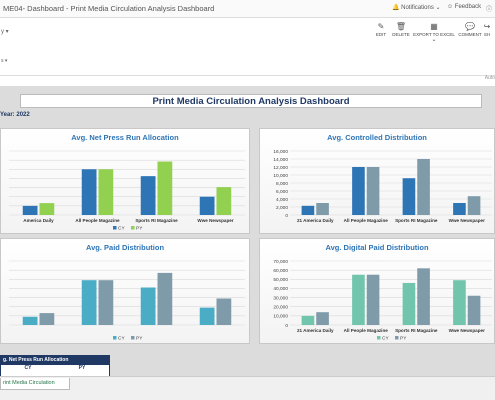  I want to click on filter-select-value: s, so click(2, 61).